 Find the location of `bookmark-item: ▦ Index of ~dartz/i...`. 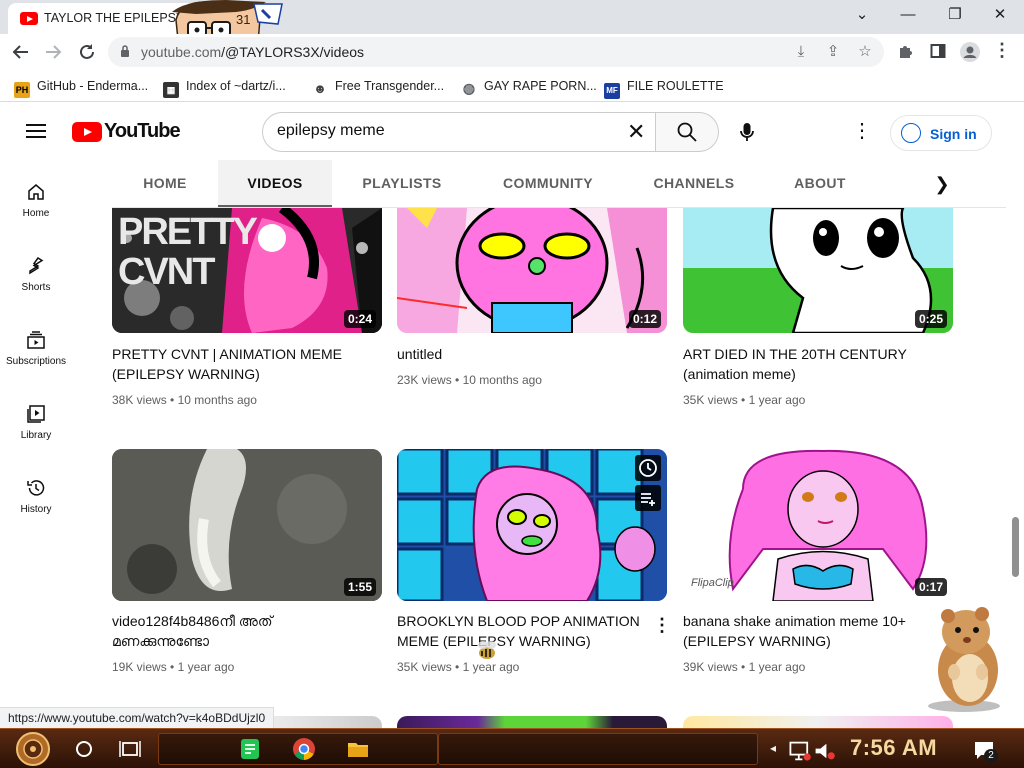

bookmark-item: ▦ Index of ~dartz/i... is located at coordinates (224, 88).